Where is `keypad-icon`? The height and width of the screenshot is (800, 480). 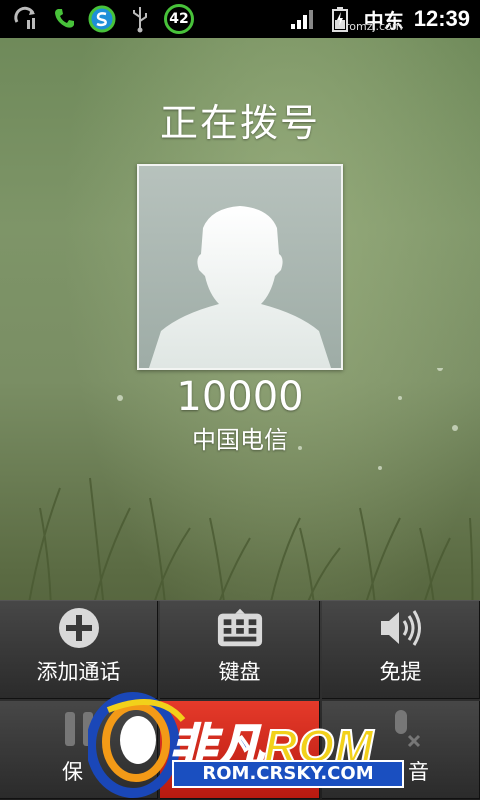 keypad-icon is located at coordinates (240, 628).